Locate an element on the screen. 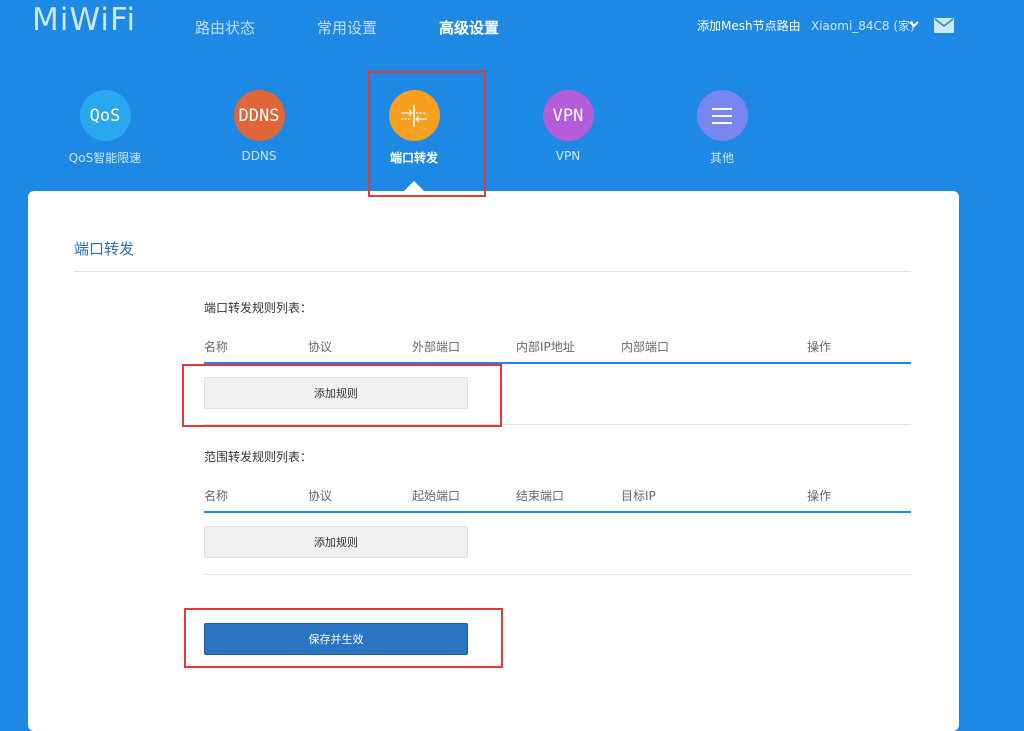 Image resolution: width=1024 pixels, height=731 pixels. category-other-label: 其他 is located at coordinates (721, 158).